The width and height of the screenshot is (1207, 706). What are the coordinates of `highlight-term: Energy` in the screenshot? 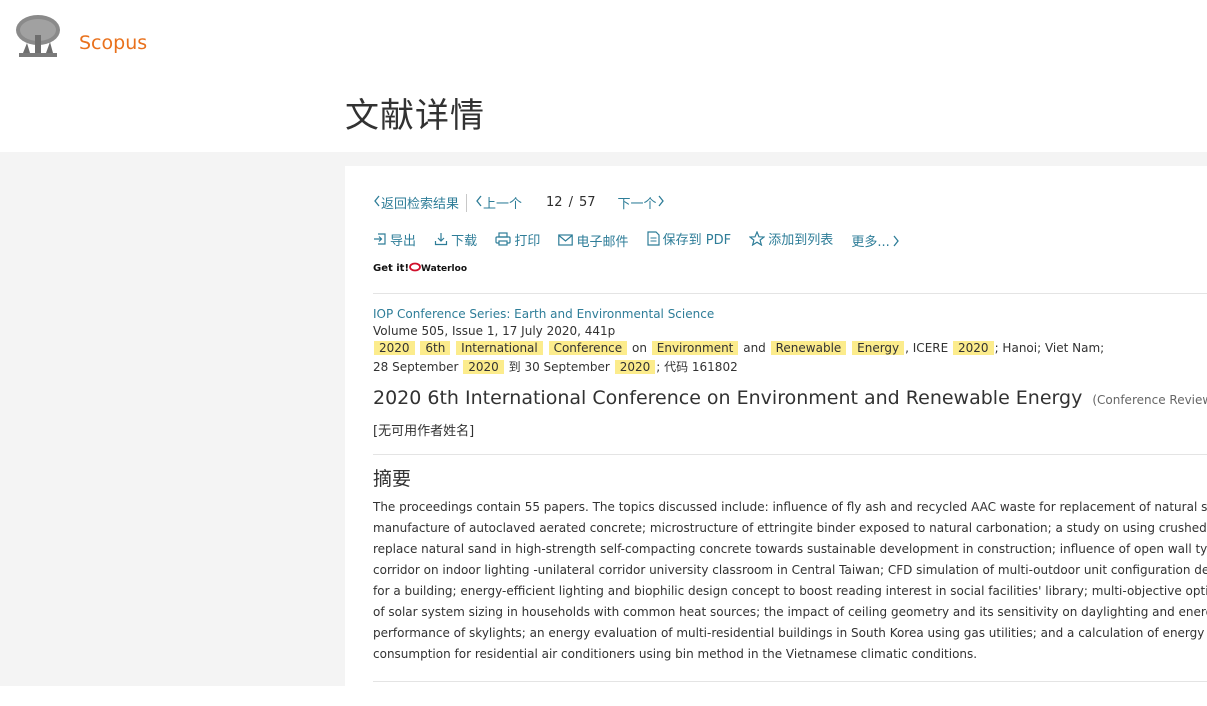 It's located at (878, 348).